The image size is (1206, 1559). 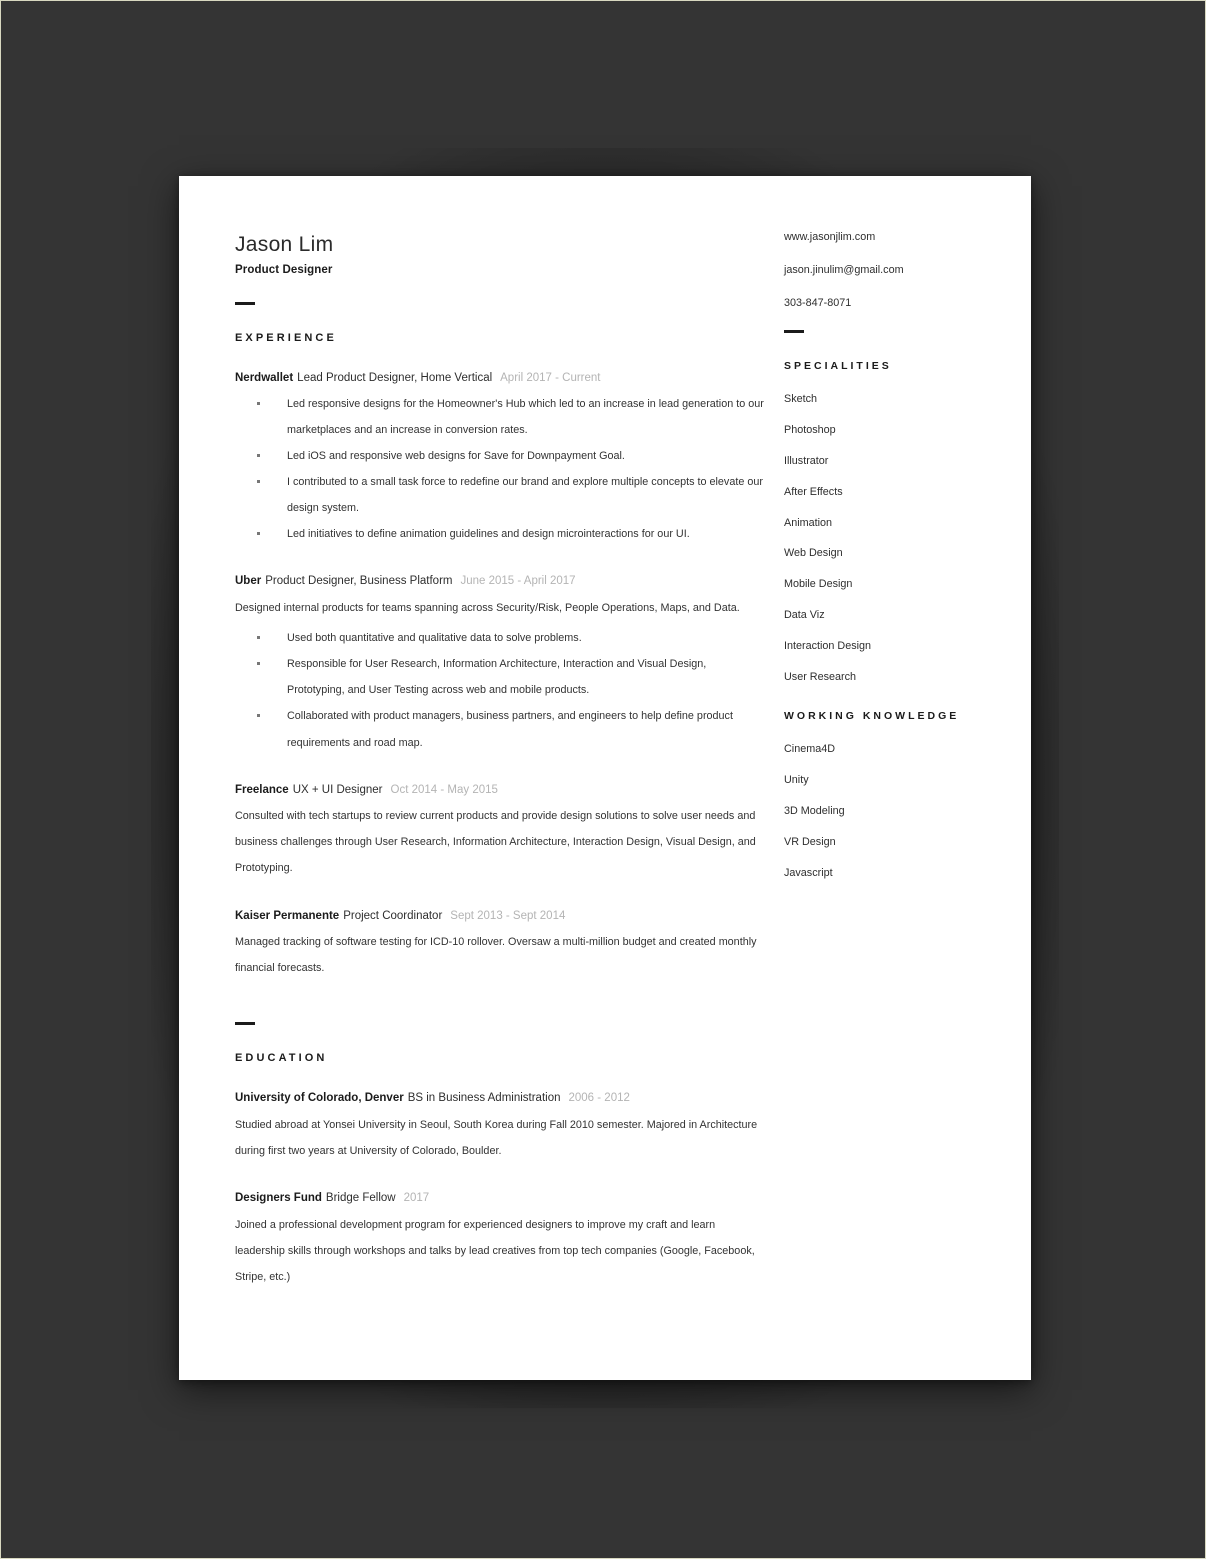 I want to click on section-divider-specialities, so click(x=794, y=332).